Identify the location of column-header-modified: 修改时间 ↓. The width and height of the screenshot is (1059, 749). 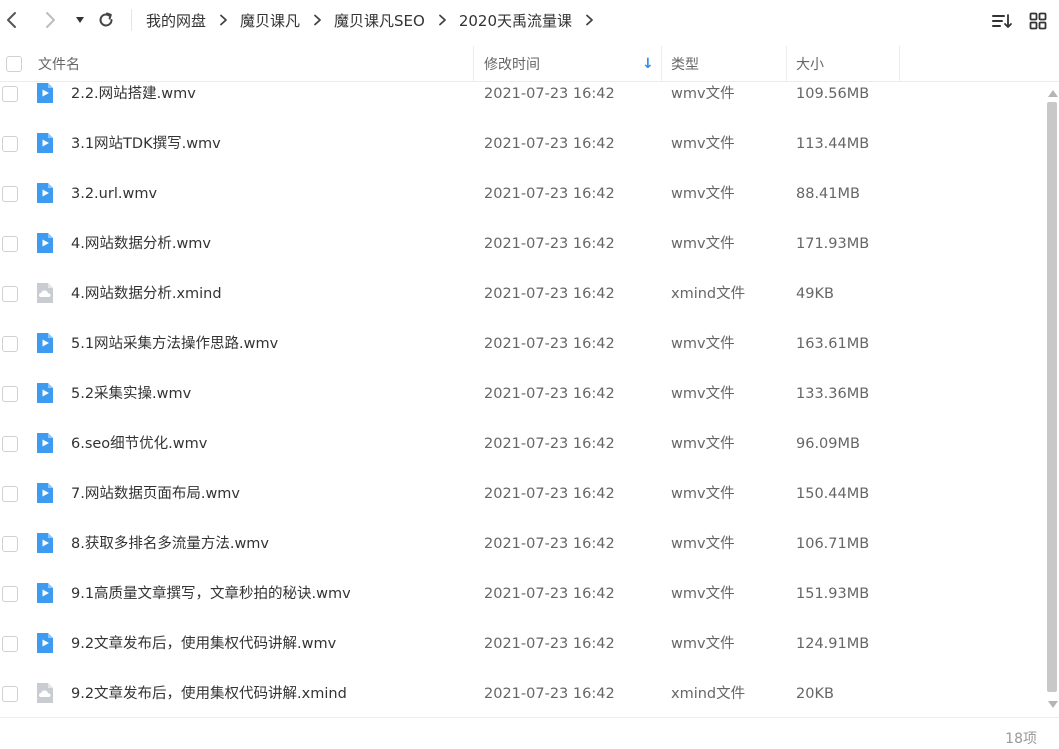
(573, 64).